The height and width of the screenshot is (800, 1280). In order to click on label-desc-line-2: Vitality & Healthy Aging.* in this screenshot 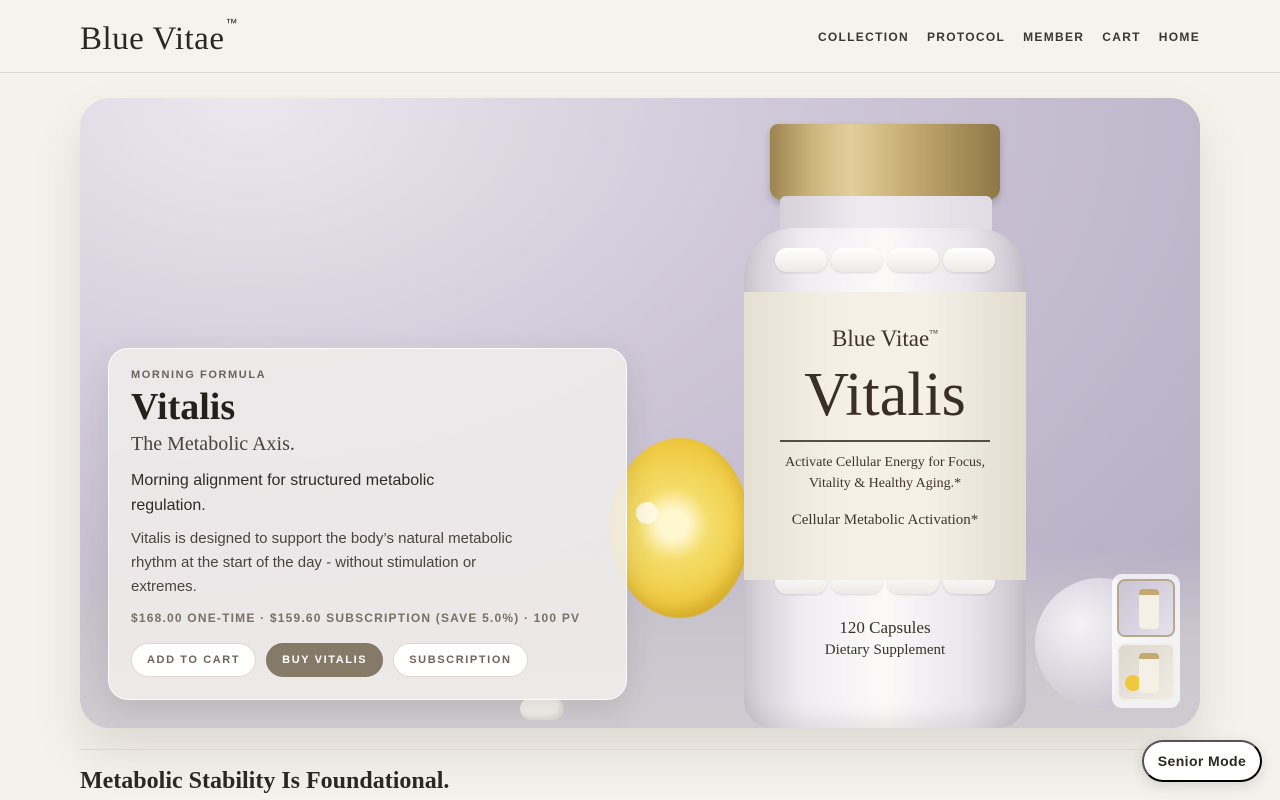, I will do `click(885, 483)`.